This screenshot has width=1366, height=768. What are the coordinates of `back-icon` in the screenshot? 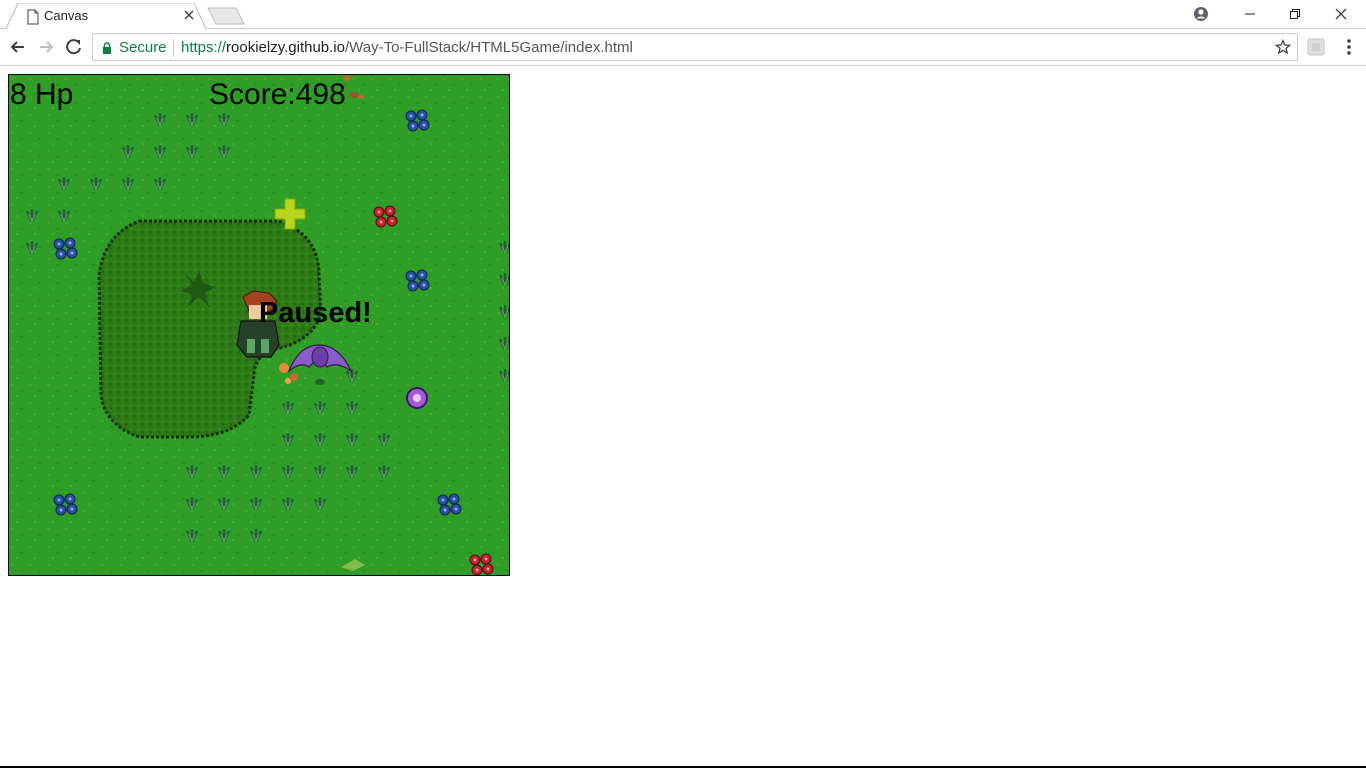 It's located at (18, 47).